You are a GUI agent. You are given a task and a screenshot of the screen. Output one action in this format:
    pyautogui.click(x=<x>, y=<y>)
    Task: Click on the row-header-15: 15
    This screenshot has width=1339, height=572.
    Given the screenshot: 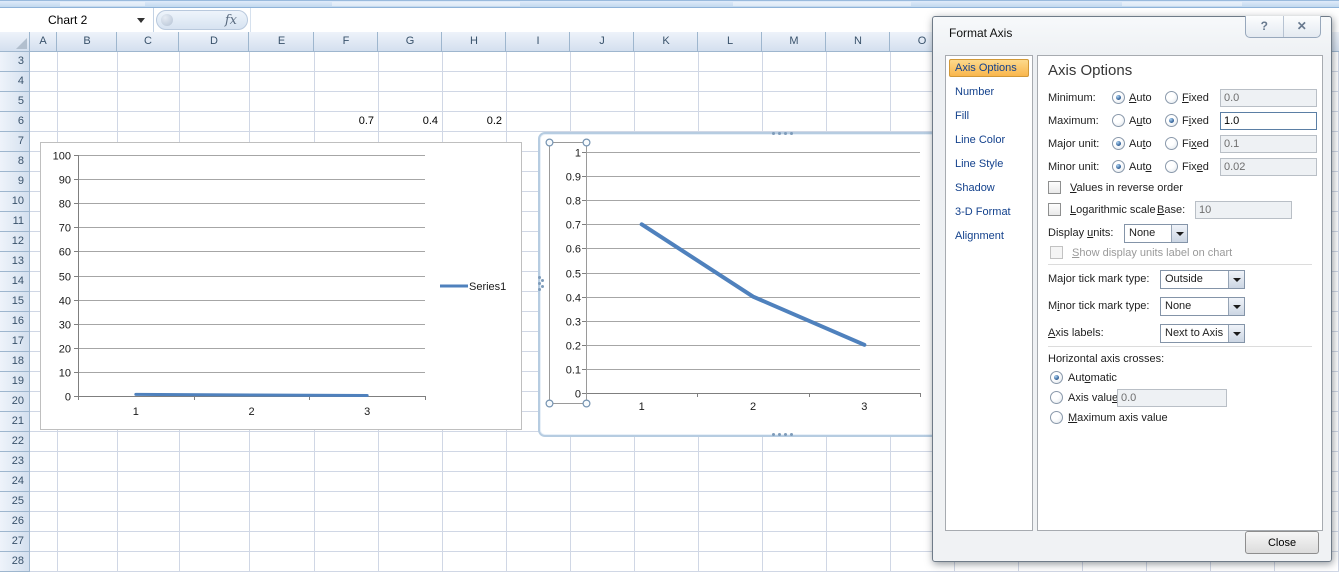 What is the action you would take?
    pyautogui.click(x=14, y=302)
    